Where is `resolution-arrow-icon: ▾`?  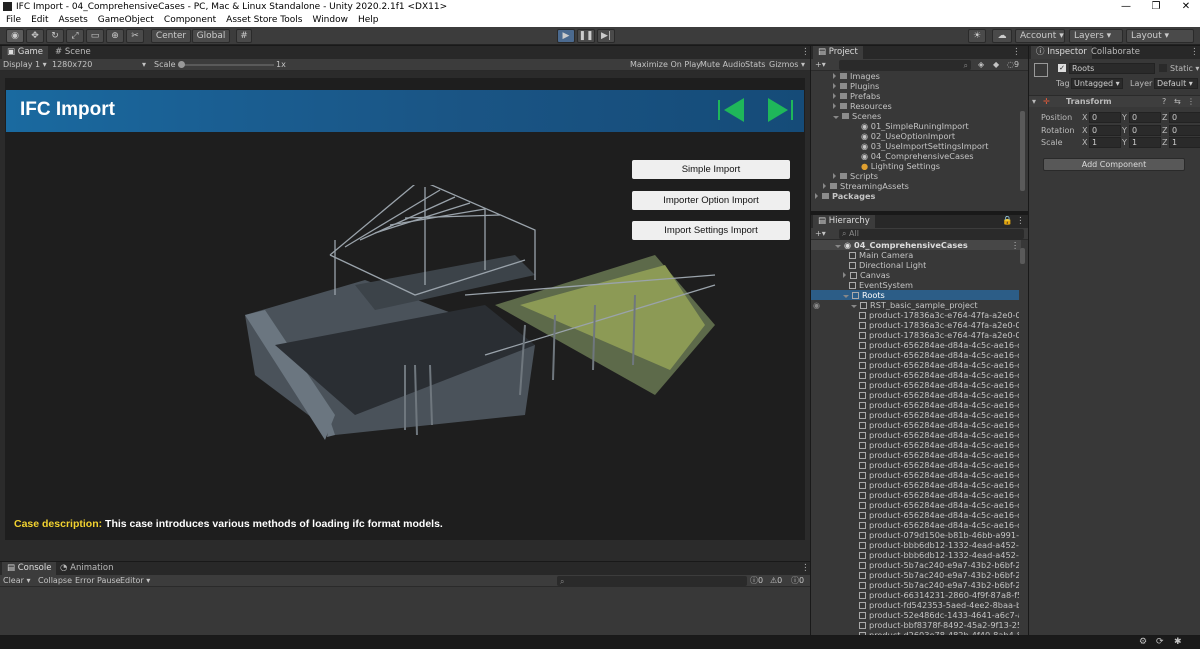
resolution-arrow-icon: ▾ is located at coordinates (144, 65).